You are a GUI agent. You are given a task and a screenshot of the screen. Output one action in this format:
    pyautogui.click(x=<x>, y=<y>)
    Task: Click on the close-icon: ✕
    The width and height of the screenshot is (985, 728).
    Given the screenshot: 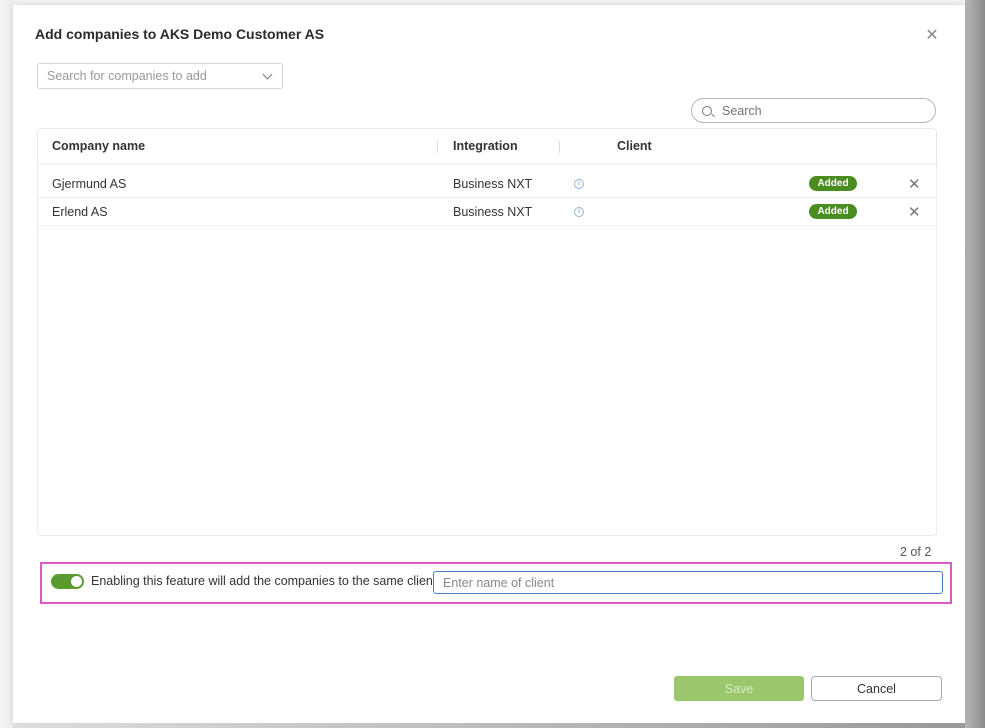 What is the action you would take?
    pyautogui.click(x=932, y=35)
    